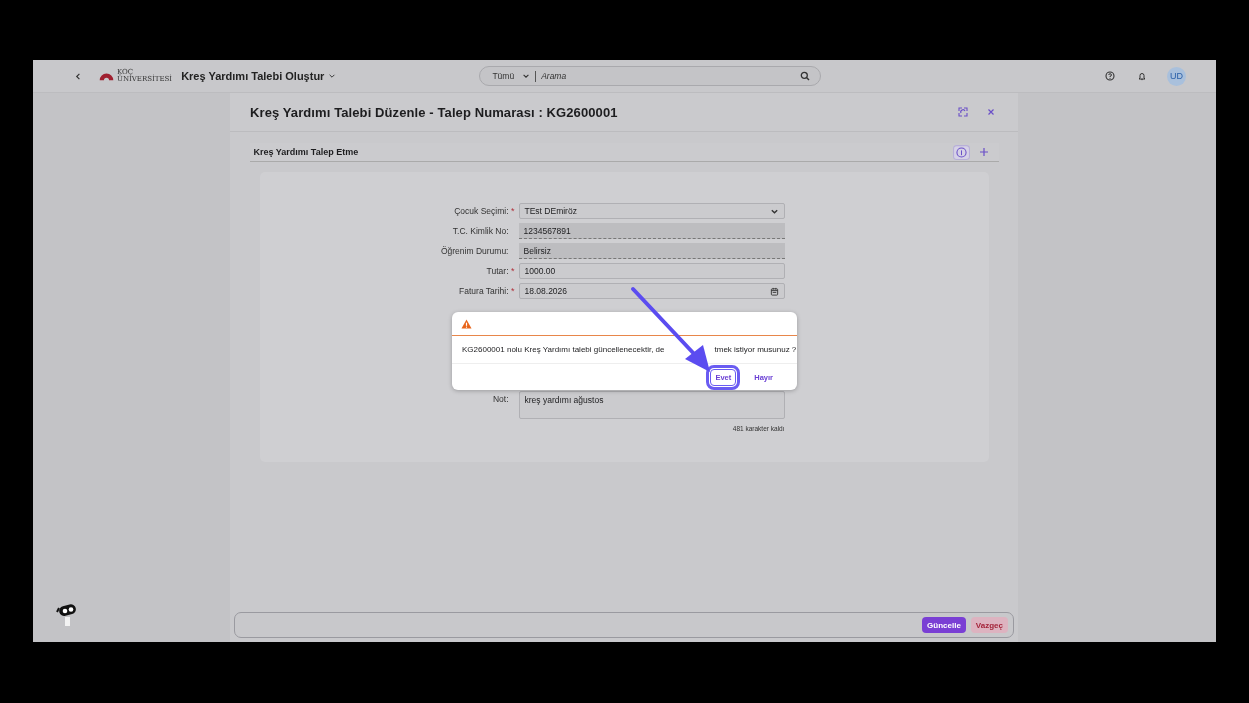  What do you see at coordinates (651, 251) in the screenshot?
I see `readonly-field: Belirsiz` at bounding box center [651, 251].